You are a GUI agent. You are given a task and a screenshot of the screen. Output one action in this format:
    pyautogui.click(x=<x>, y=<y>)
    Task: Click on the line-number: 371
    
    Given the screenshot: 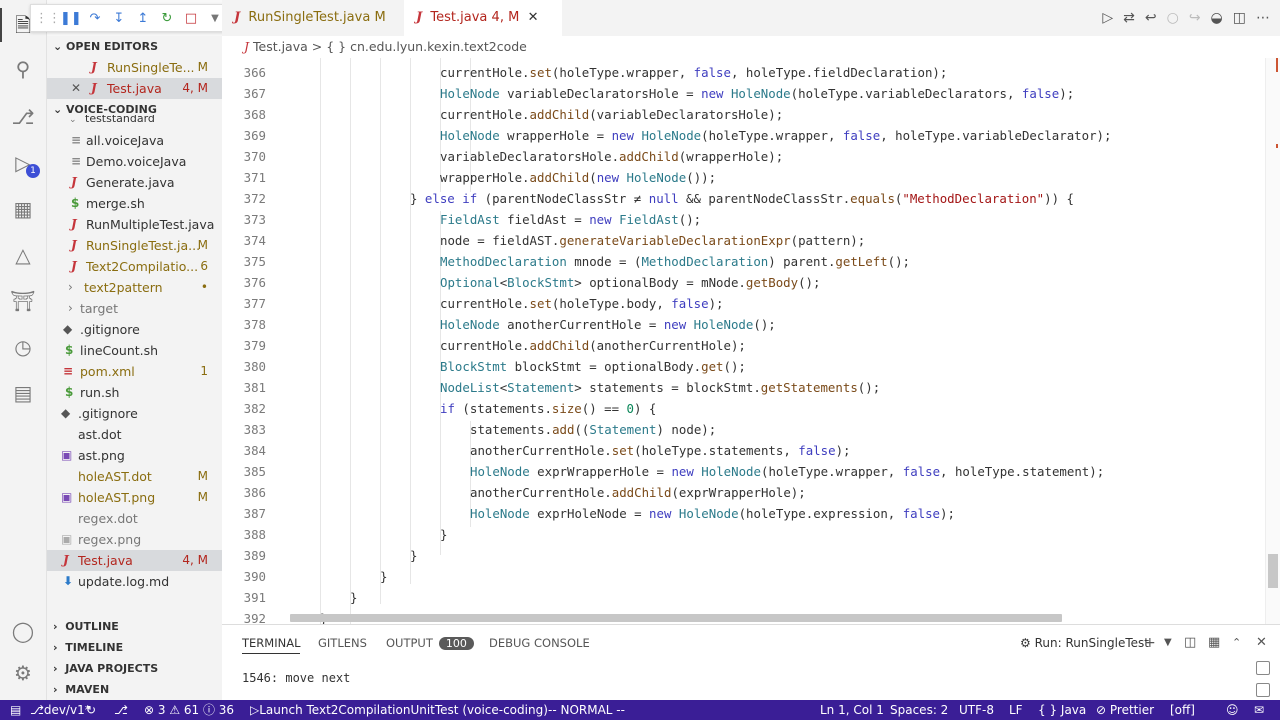 What is the action you would take?
    pyautogui.click(x=244, y=177)
    